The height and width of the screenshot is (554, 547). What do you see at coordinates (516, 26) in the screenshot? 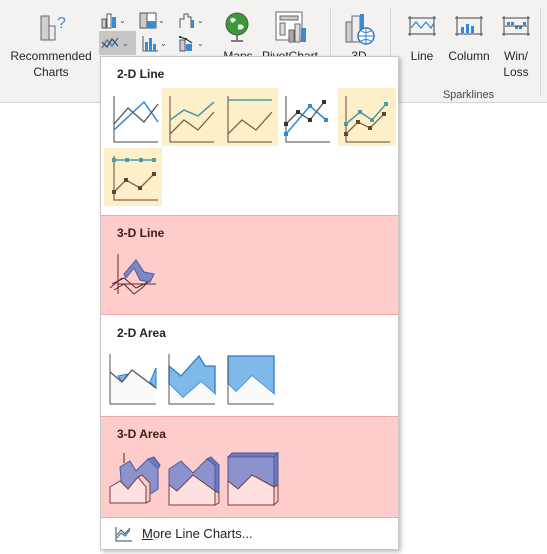
I see `sparkline-winloss-icon` at bounding box center [516, 26].